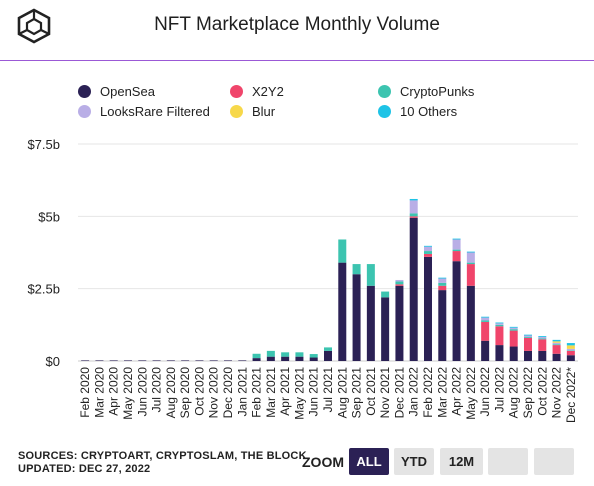 This screenshot has width=594, height=486. Describe the element at coordinates (185, 393) in the screenshot. I see `x-tick-label: Sep 2020` at that location.